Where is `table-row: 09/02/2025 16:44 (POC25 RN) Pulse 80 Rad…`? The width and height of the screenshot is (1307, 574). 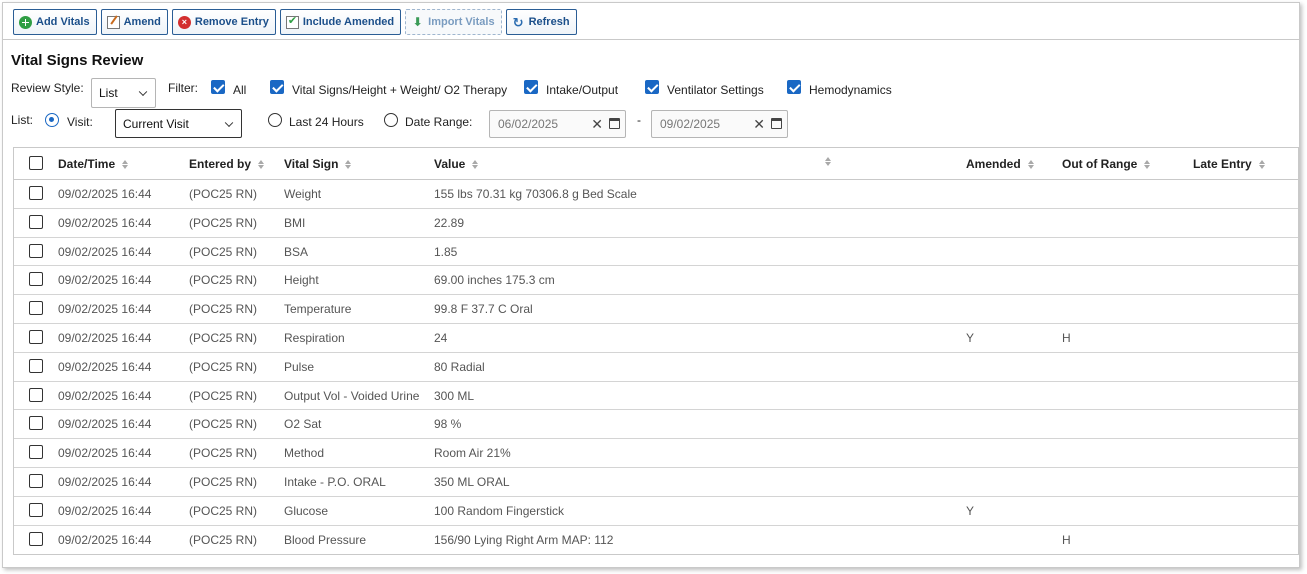
table-row: 09/02/2025 16:44 (POC25 RN) Pulse 80 Rad… is located at coordinates (656, 367).